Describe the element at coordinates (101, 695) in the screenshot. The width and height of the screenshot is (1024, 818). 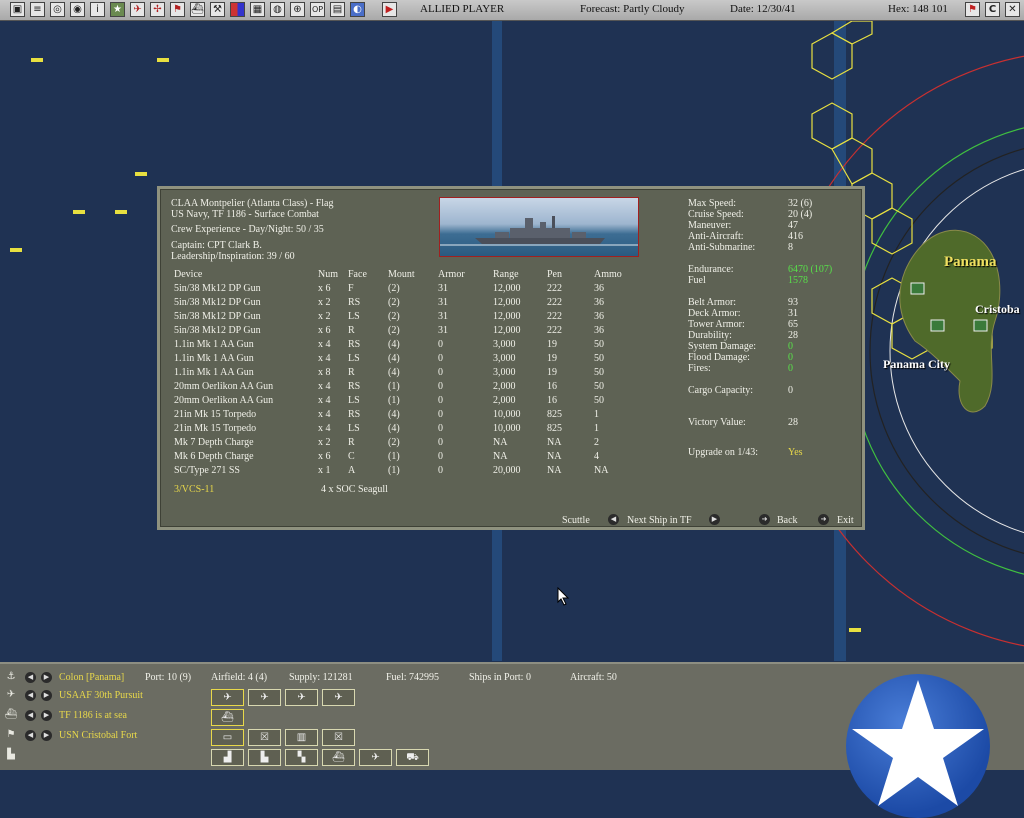
I see `air-unit-name: USAAF 30th Pursuit` at that location.